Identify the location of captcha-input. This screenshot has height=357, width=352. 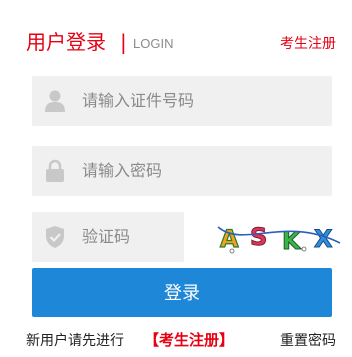
(108, 237).